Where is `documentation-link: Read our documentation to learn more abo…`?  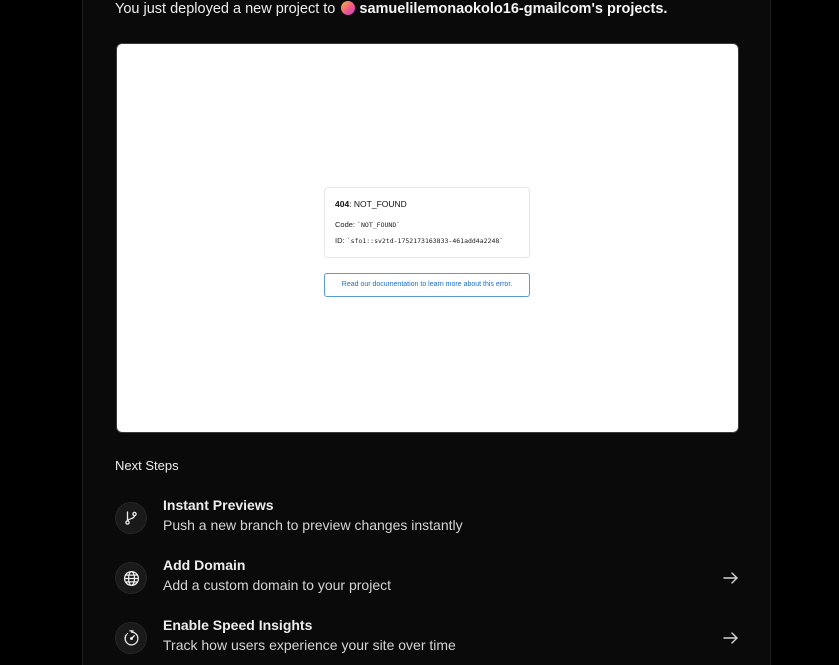 documentation-link: Read our documentation to learn more abo… is located at coordinates (427, 285).